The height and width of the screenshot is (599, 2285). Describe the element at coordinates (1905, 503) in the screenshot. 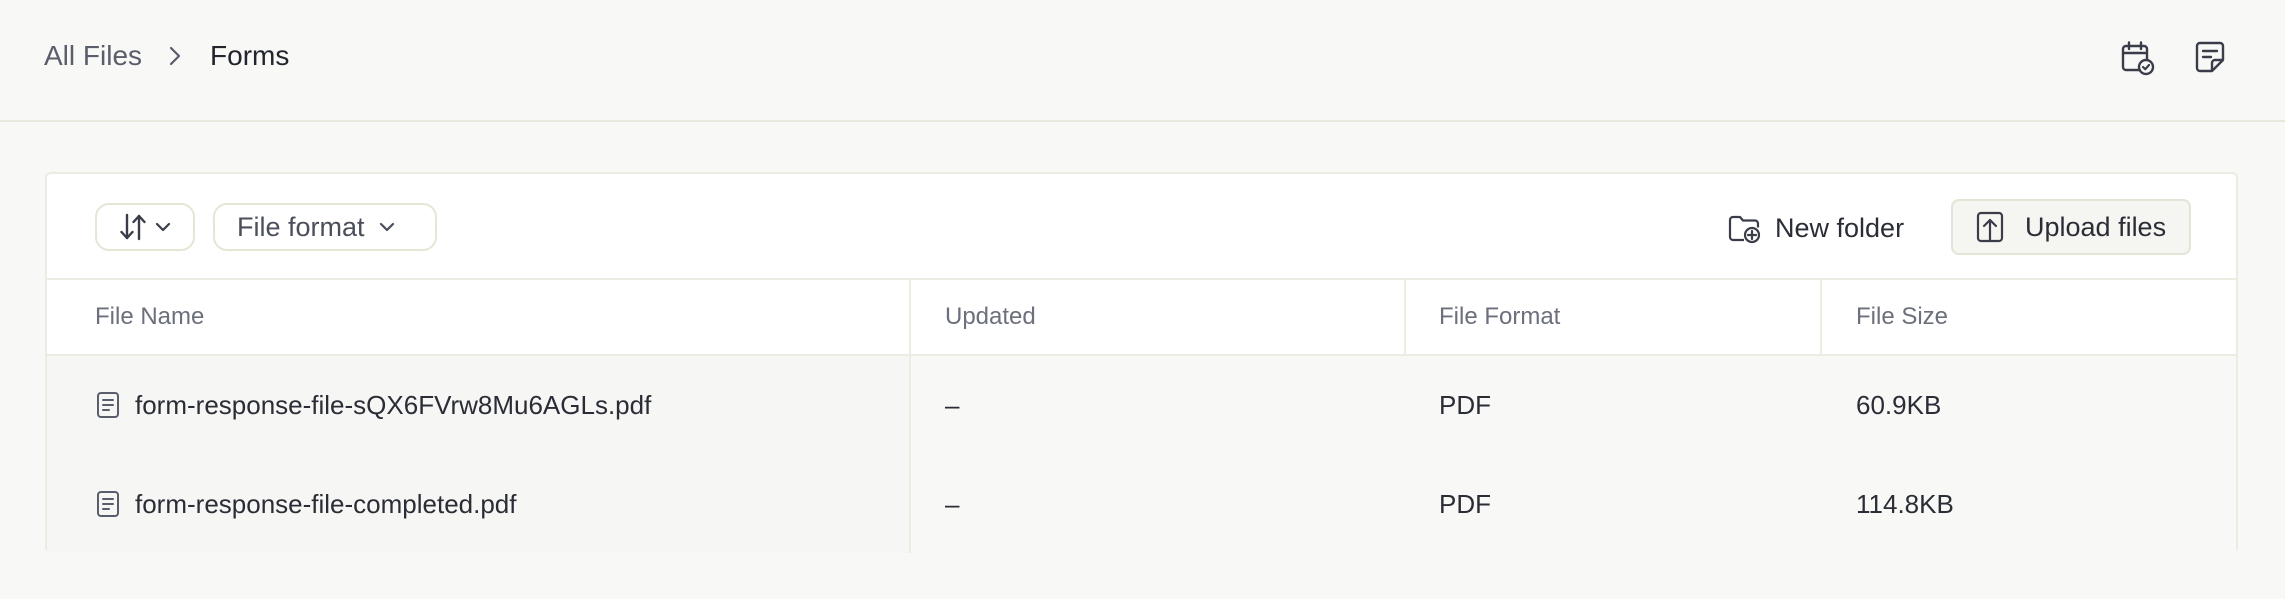

I see `file-size-cell: 114.8KB` at that location.